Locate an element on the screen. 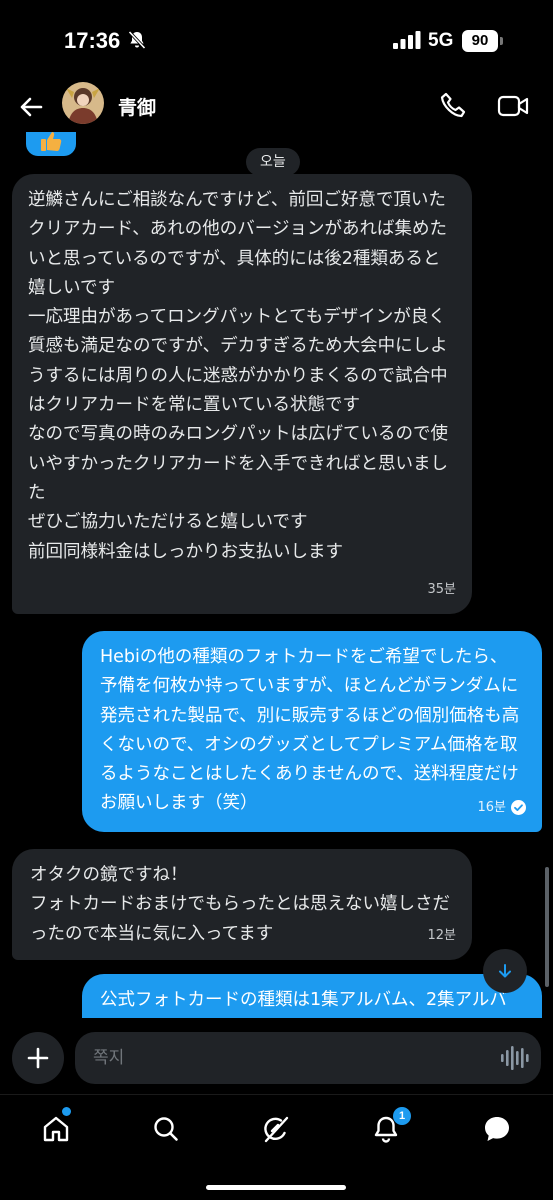 The width and height of the screenshot is (553, 1200). arrow-down-icon is located at coordinates (505, 971).